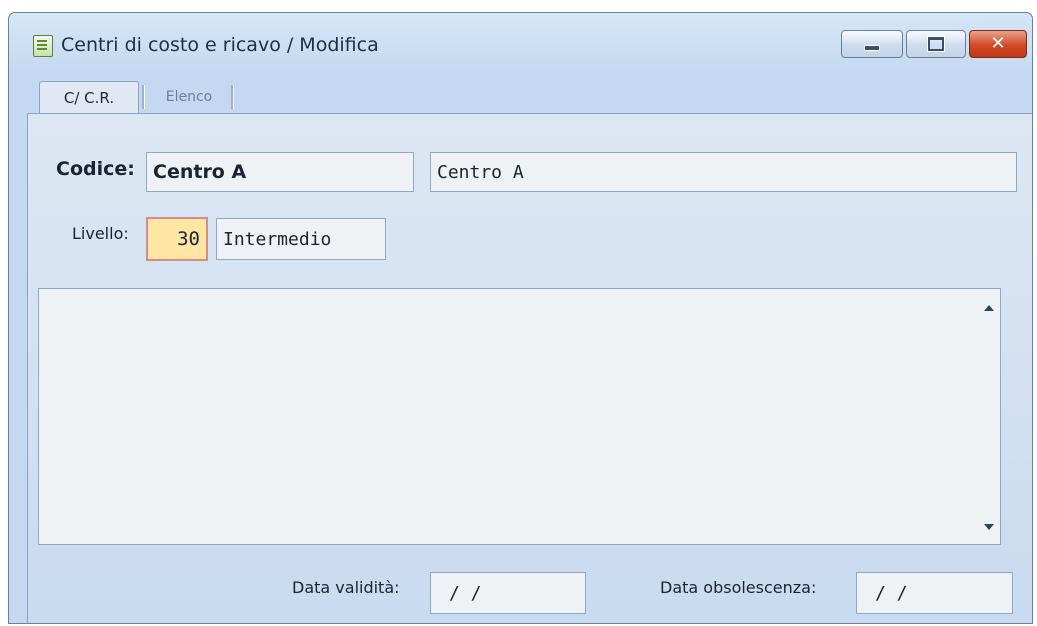 This screenshot has height=626, width=1037. I want to click on descrizione-input: Centro A, so click(723, 172).